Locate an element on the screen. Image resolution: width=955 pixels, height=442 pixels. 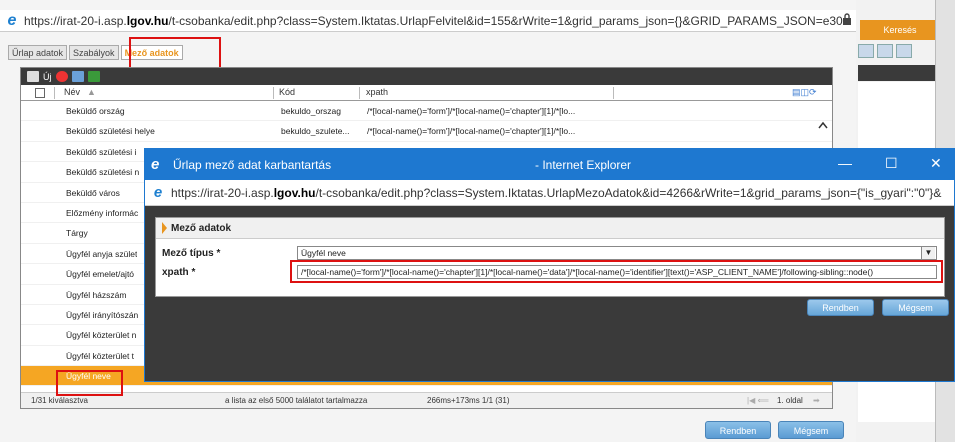
new-button: Új is located at coordinates (47, 77).